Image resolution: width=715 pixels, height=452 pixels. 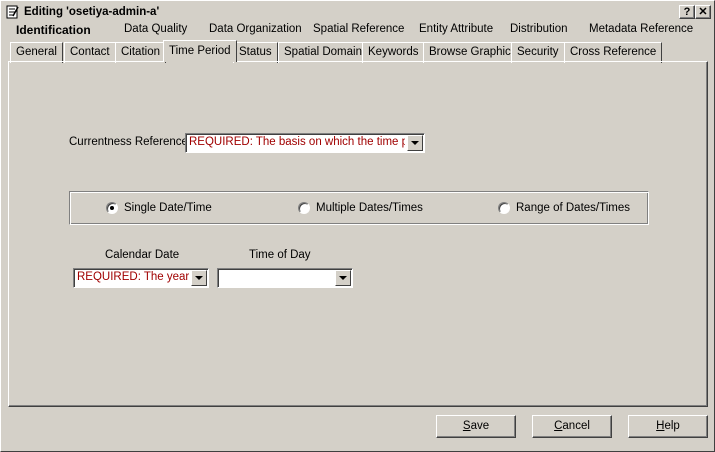 What do you see at coordinates (142, 255) in the screenshot?
I see `calendar-date-label: Calendar Date` at bounding box center [142, 255].